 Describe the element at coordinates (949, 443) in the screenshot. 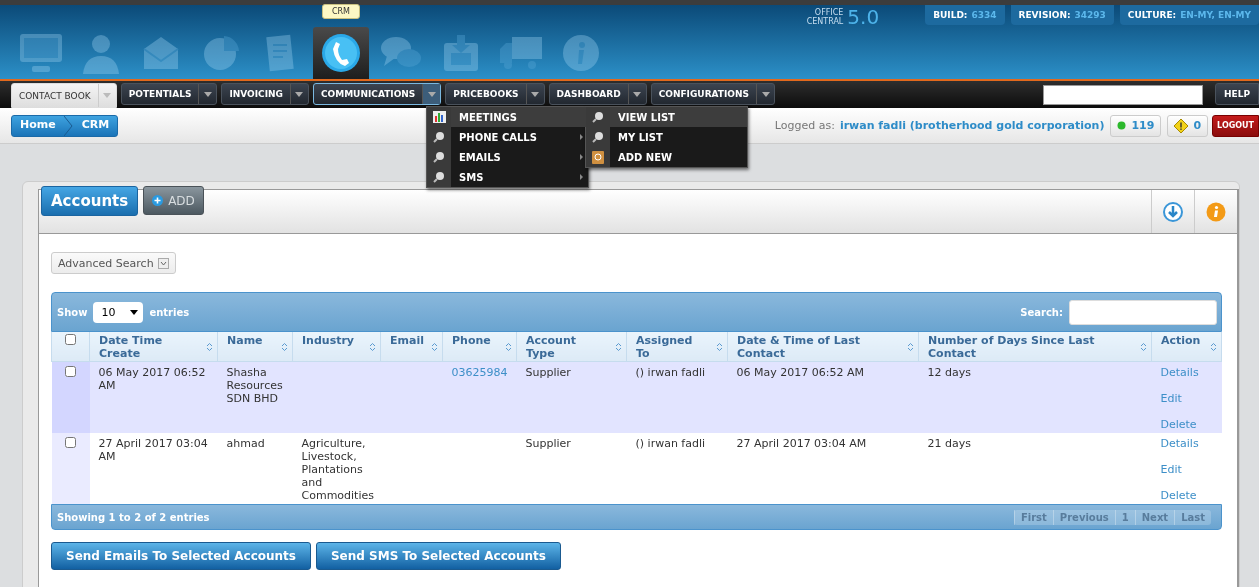

I see `cell-text: 21 days` at that location.